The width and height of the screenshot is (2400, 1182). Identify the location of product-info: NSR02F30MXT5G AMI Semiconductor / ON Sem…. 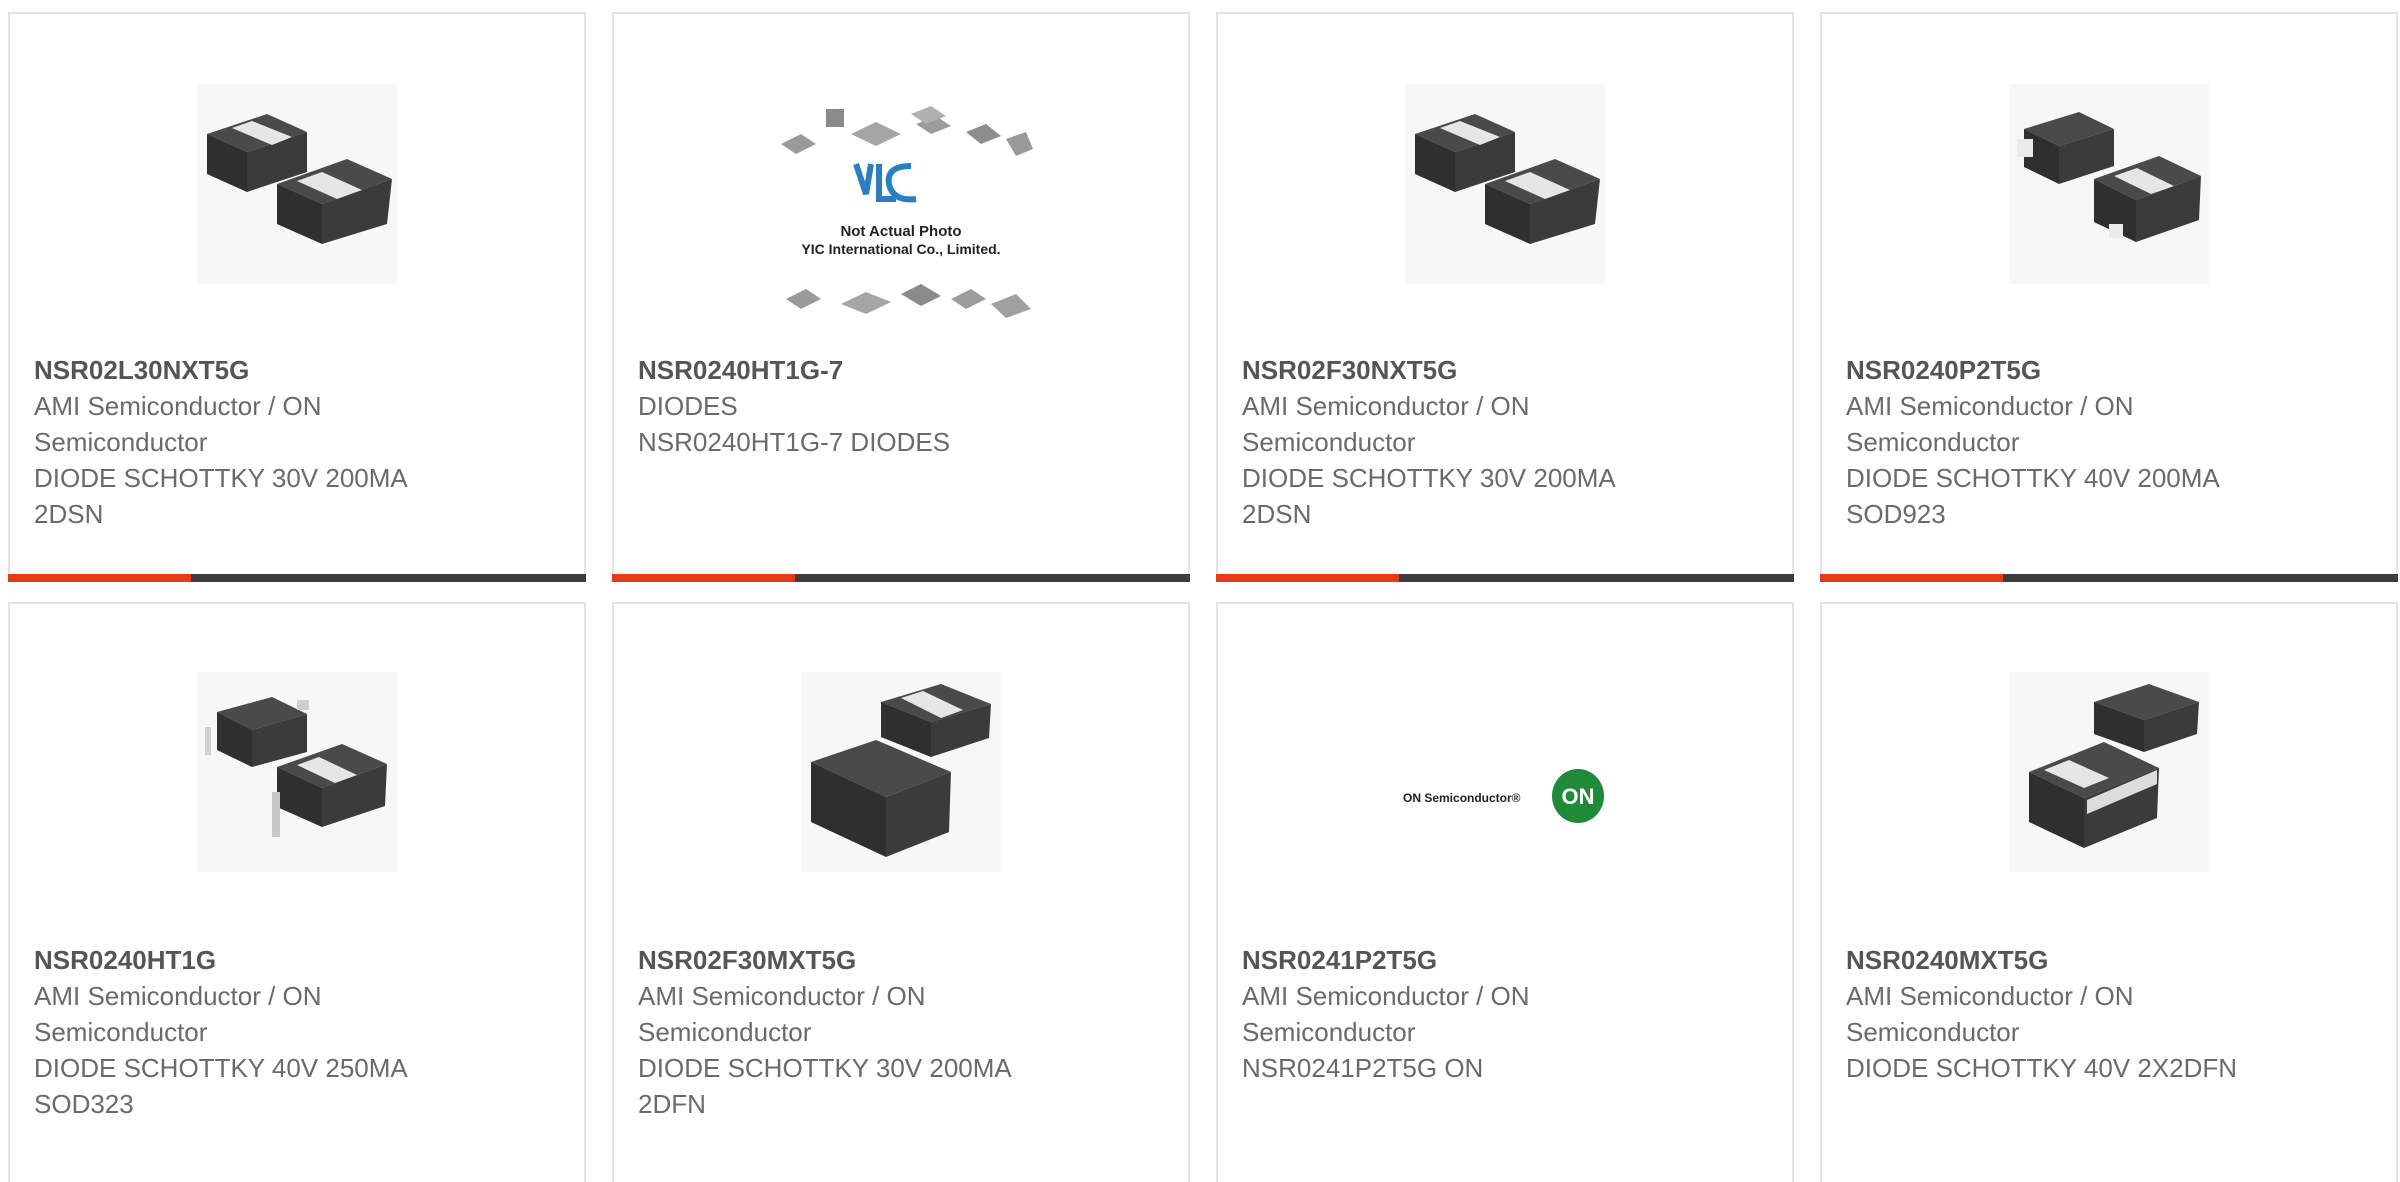
(858, 1032).